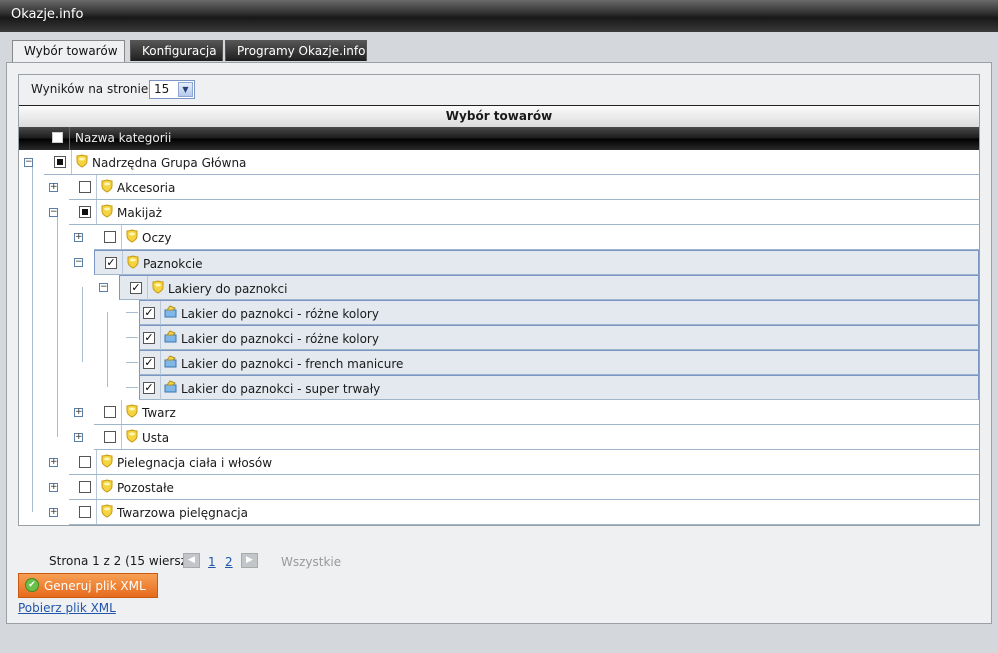 This screenshot has width=998, height=653. What do you see at coordinates (159, 413) in the screenshot?
I see `row-label: Twarz` at bounding box center [159, 413].